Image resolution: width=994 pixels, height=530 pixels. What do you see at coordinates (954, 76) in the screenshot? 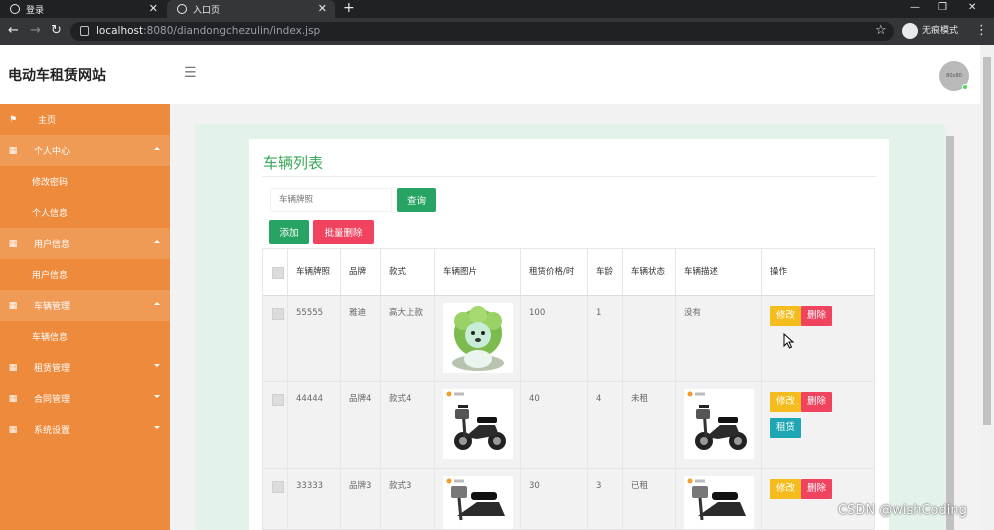
I see `avatar: 80x80` at bounding box center [954, 76].